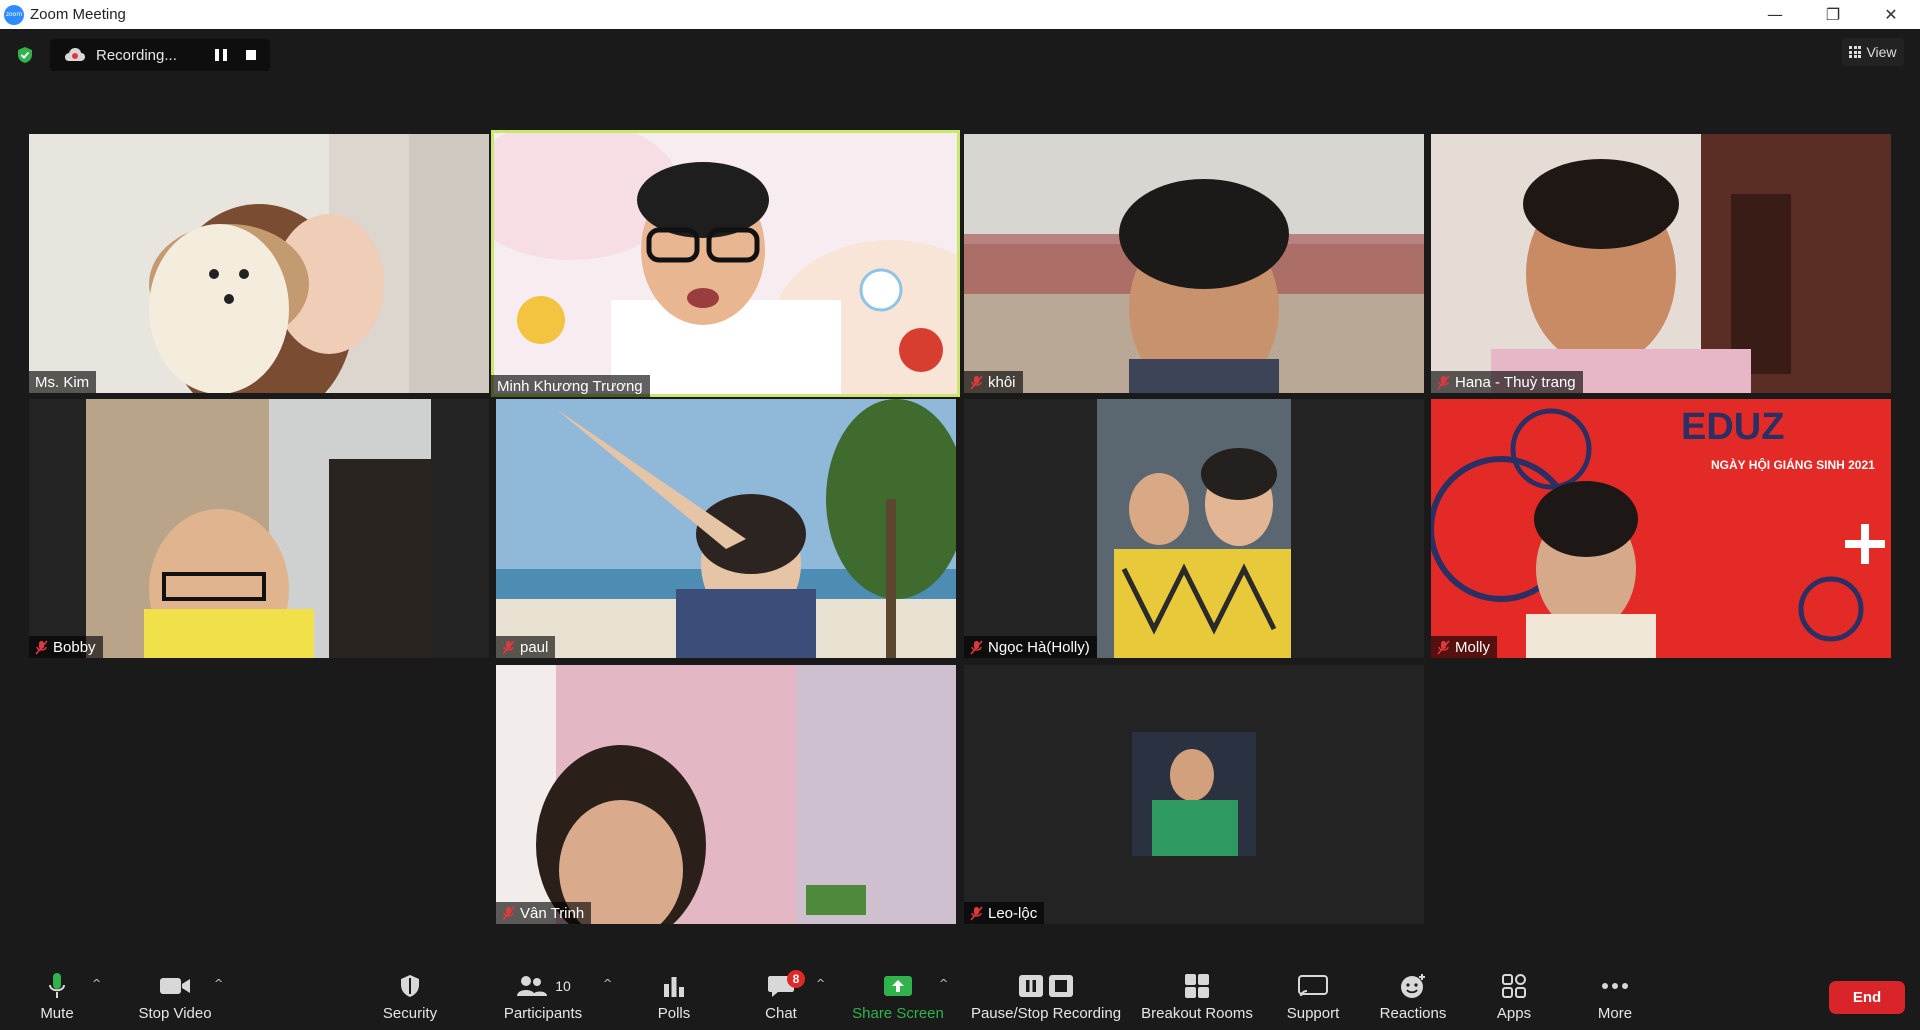 Image resolution: width=1920 pixels, height=1030 pixels. What do you see at coordinates (1855, 52) in the screenshot?
I see `grid-view-icon` at bounding box center [1855, 52].